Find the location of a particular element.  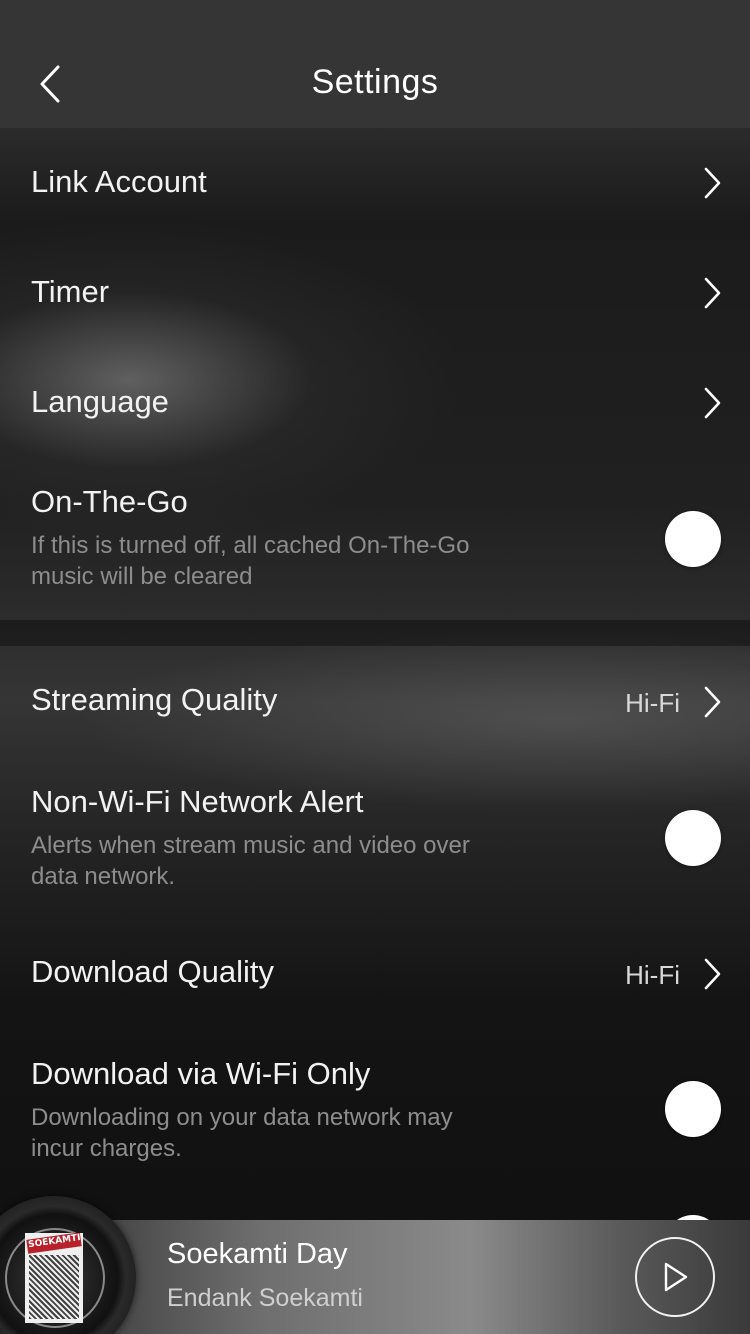

language-row: Language is located at coordinates (375, 403).